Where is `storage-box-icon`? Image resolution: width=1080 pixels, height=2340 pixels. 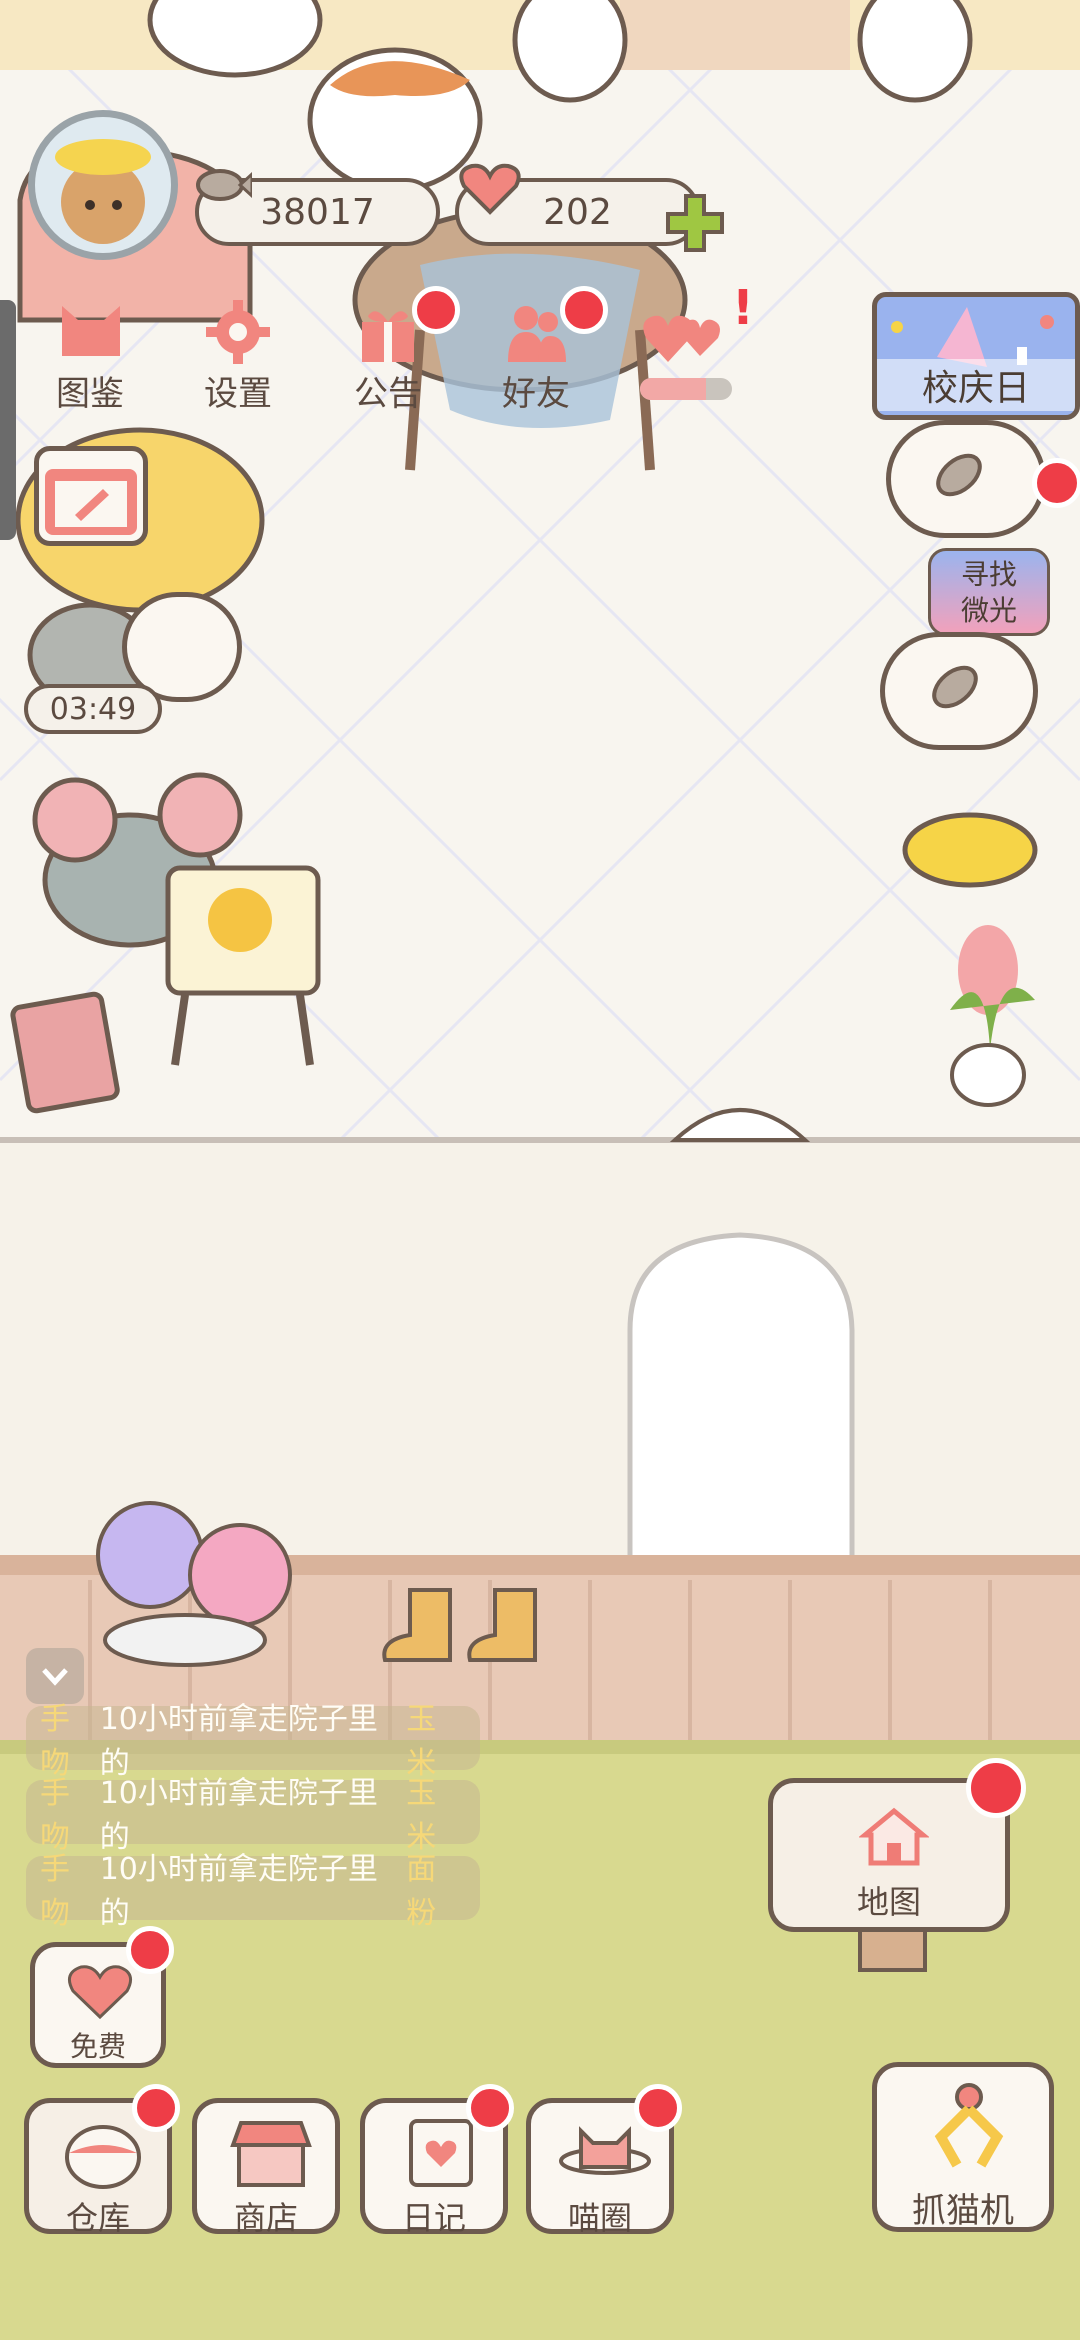 storage-box-icon is located at coordinates (103, 2157).